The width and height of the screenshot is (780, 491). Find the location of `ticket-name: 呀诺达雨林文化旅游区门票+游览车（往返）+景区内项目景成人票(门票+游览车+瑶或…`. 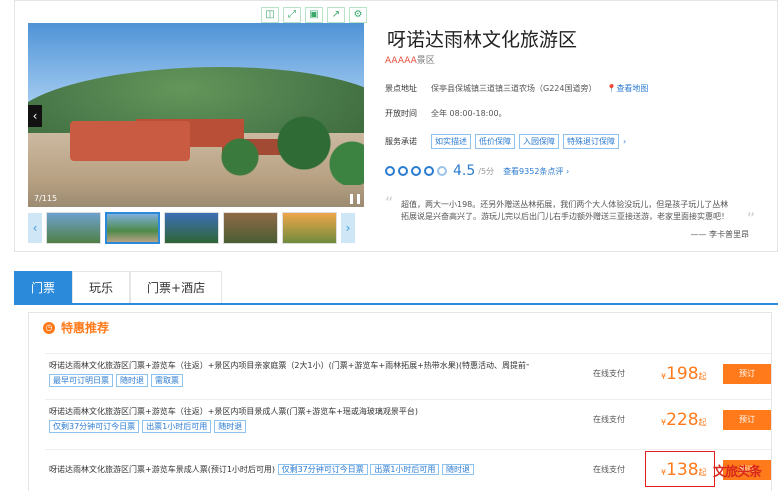

ticket-name: 呀诺达雨林文化旅游区门票+游览车（往返）+景区内项目景成人票(门票+游览车+瑶或… is located at coordinates (289, 411).